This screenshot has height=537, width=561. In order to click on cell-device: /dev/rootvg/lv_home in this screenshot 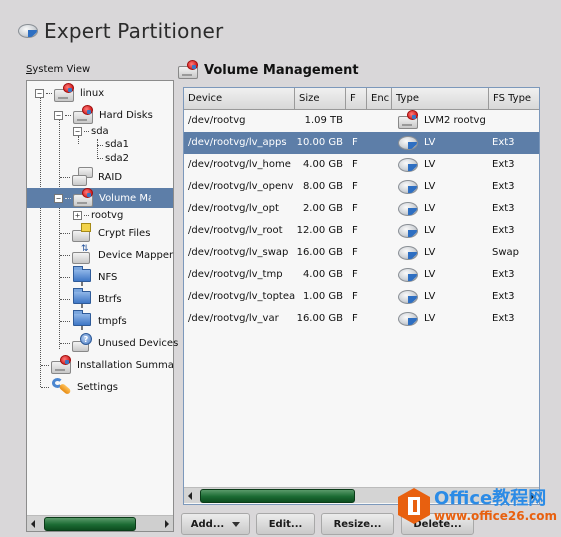, I will do `click(239, 164)`.